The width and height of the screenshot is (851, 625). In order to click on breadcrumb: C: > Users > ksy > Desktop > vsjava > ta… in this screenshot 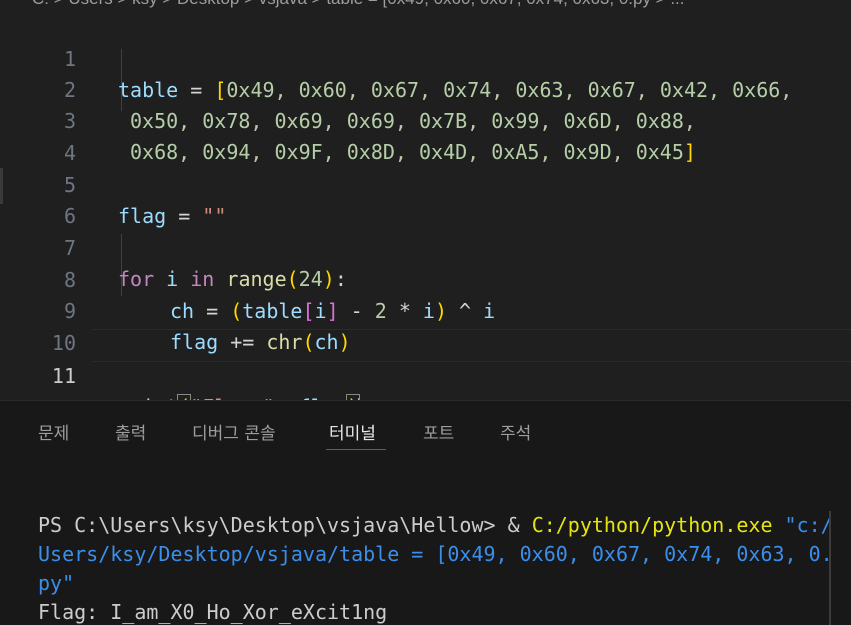, I will do `click(425, 4)`.